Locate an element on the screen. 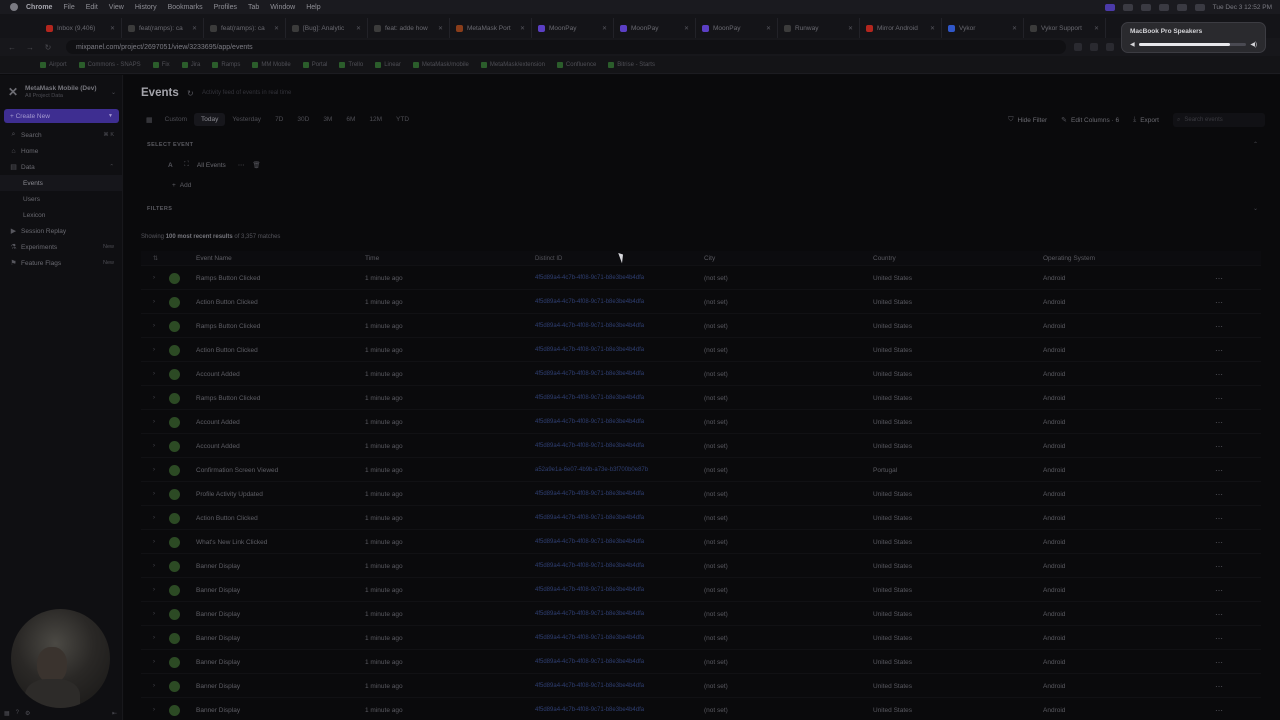 The image size is (1280, 720). menu-help: Help is located at coordinates (313, 7).